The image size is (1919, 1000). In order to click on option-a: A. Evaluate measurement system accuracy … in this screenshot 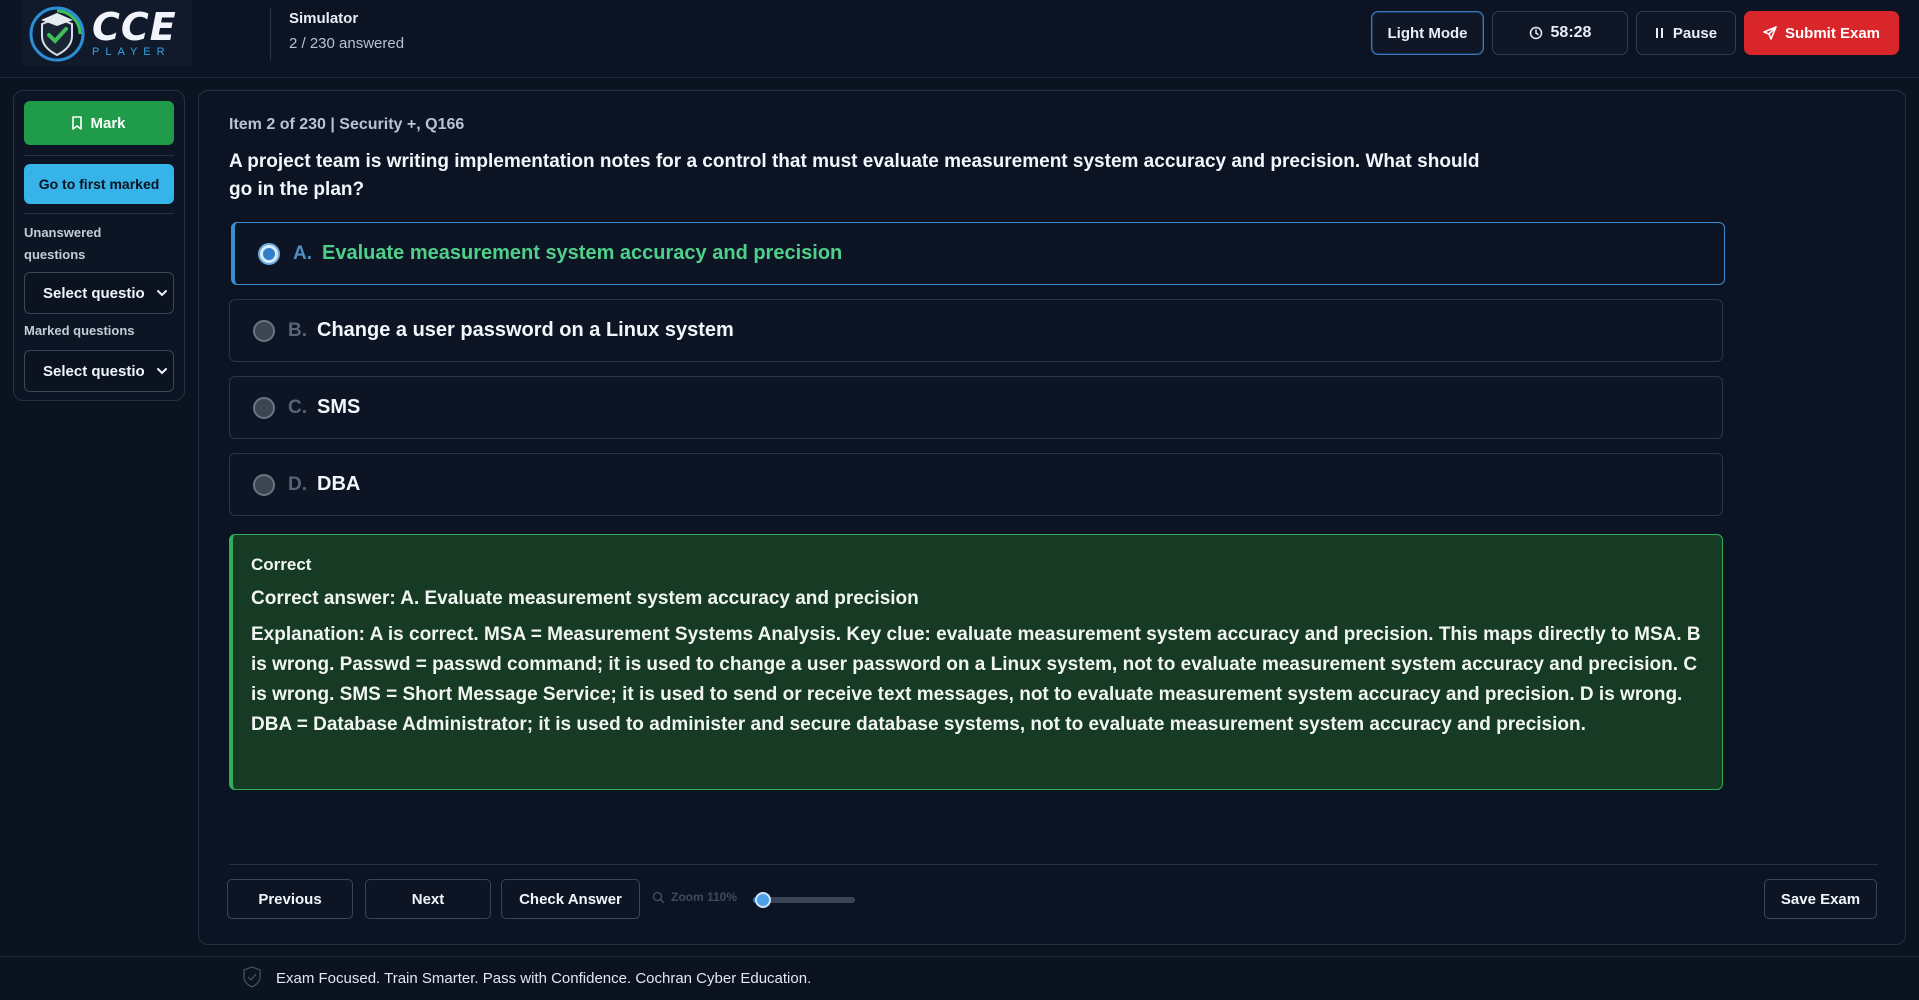, I will do `click(978, 253)`.